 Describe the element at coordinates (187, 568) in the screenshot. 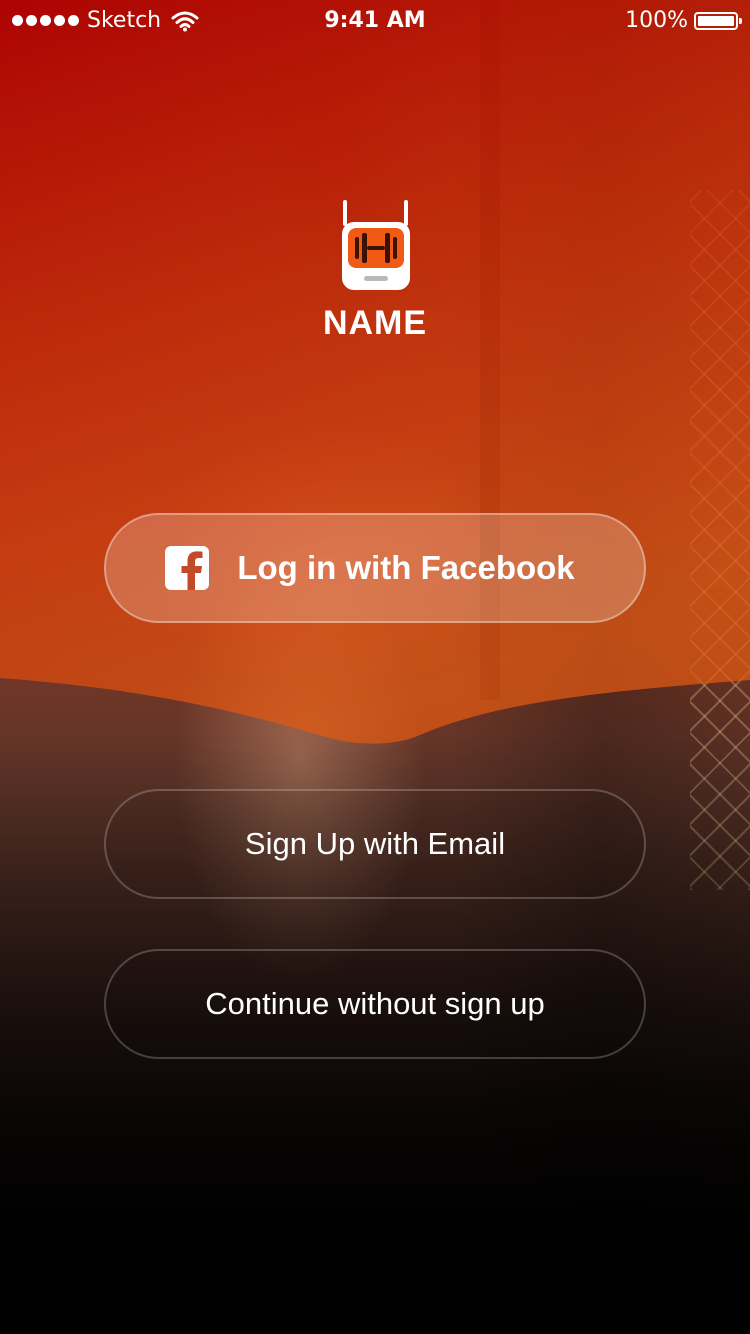

I see `facebook-icon` at that location.